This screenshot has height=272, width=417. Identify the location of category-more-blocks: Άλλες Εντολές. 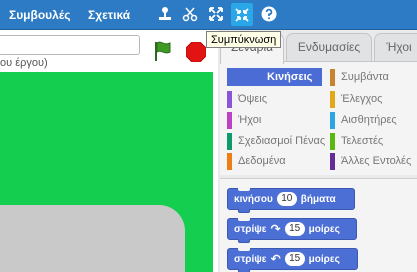
(370, 161).